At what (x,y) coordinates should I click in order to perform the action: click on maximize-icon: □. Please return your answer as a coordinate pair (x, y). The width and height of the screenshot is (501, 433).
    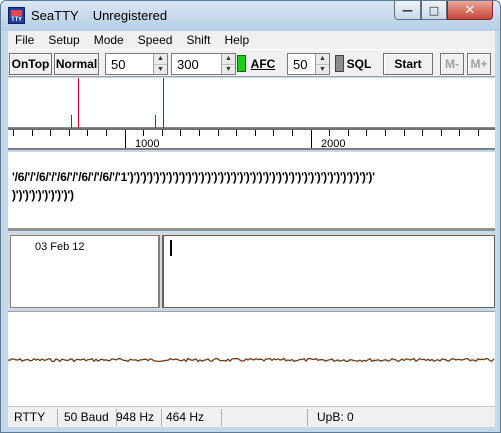
    Looking at the image, I should click on (434, 10).